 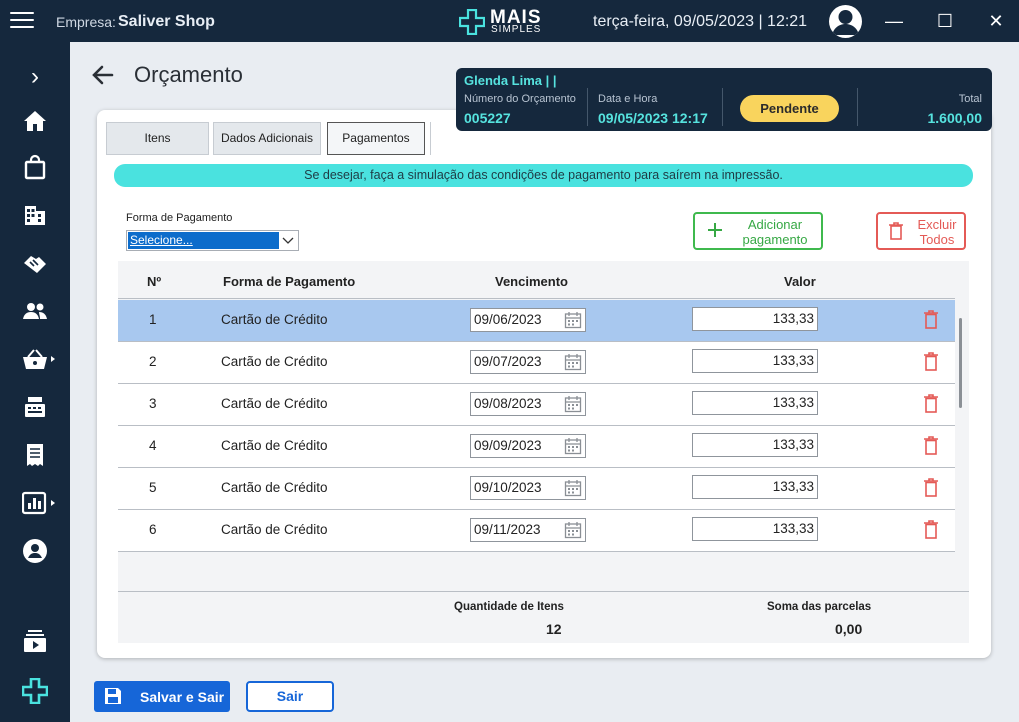 What do you see at coordinates (789, 108) in the screenshot?
I see `status-badge: Pendente` at bounding box center [789, 108].